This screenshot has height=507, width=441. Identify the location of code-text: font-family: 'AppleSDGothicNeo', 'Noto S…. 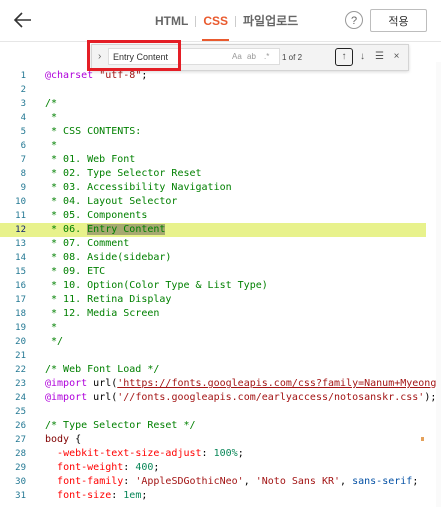
(238, 481).